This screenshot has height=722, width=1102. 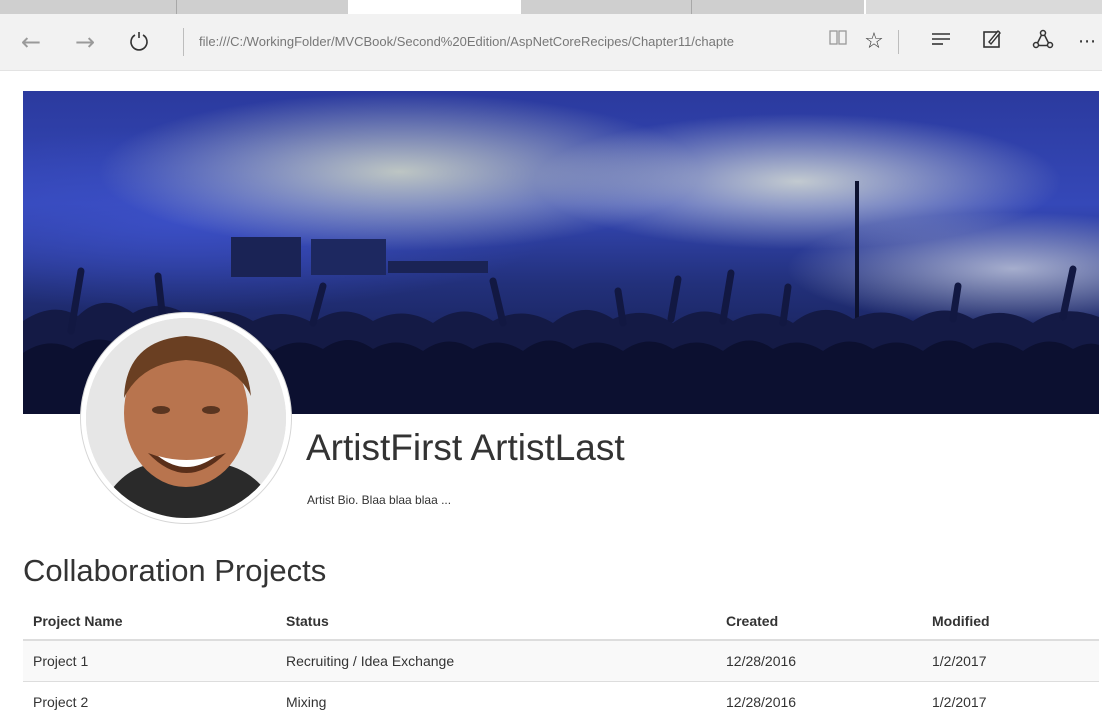 I want to click on artist-name: ArtistFirst ArtistLast, so click(x=465, y=448).